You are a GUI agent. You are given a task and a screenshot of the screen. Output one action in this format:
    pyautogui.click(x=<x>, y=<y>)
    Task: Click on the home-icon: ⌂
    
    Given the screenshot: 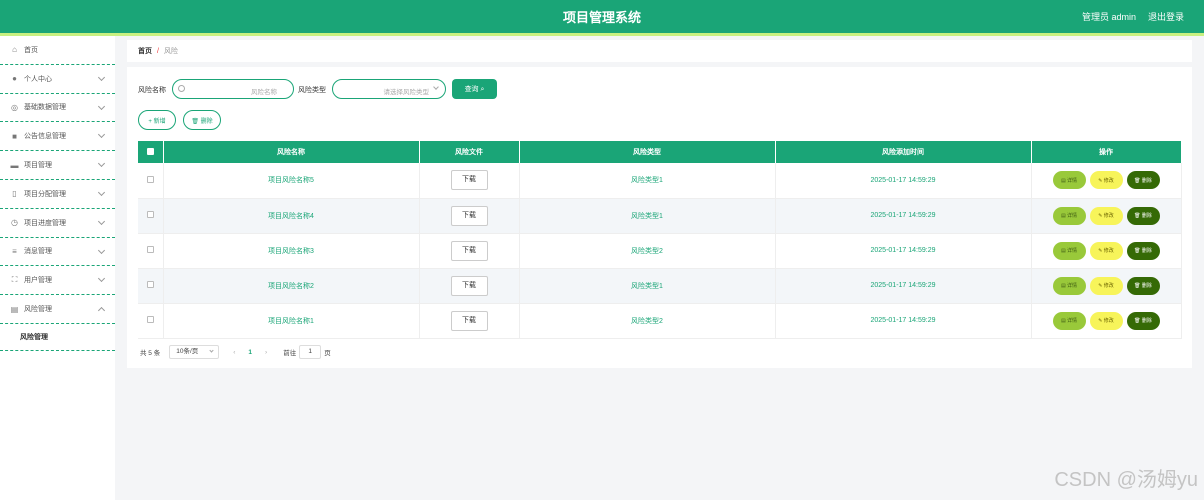 What is the action you would take?
    pyautogui.click(x=14, y=50)
    